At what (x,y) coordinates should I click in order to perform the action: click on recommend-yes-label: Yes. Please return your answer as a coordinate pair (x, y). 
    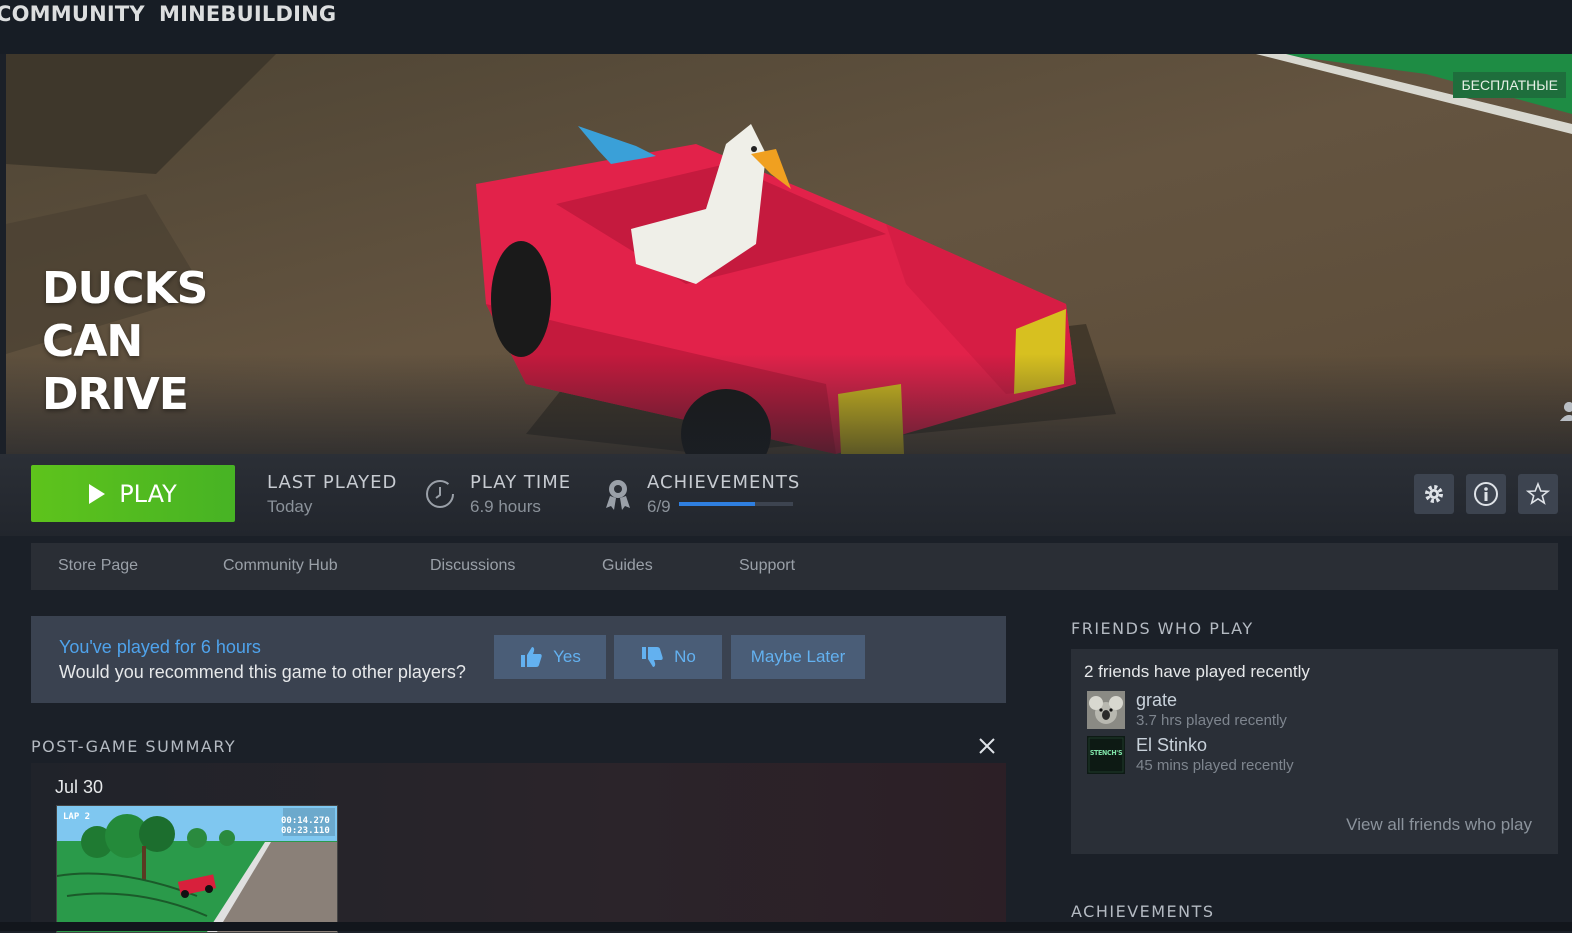
    Looking at the image, I should click on (567, 656).